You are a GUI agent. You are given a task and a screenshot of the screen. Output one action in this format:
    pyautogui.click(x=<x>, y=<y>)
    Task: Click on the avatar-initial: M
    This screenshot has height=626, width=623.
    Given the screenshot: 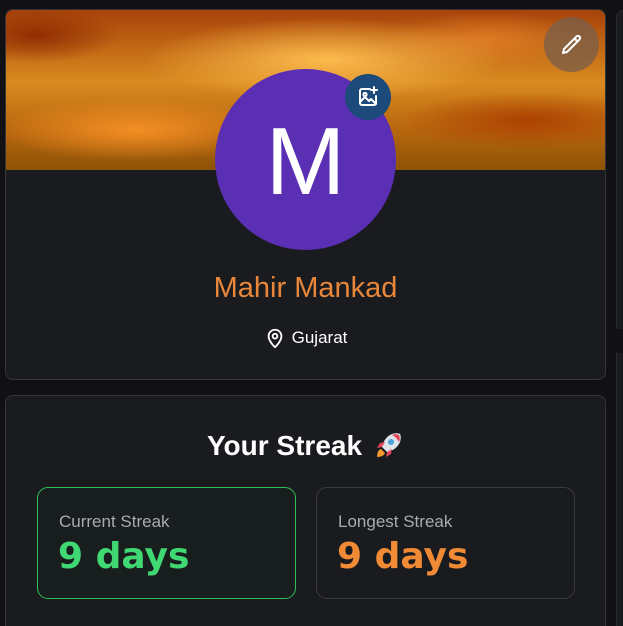 What is the action you would take?
    pyautogui.click(x=305, y=161)
    